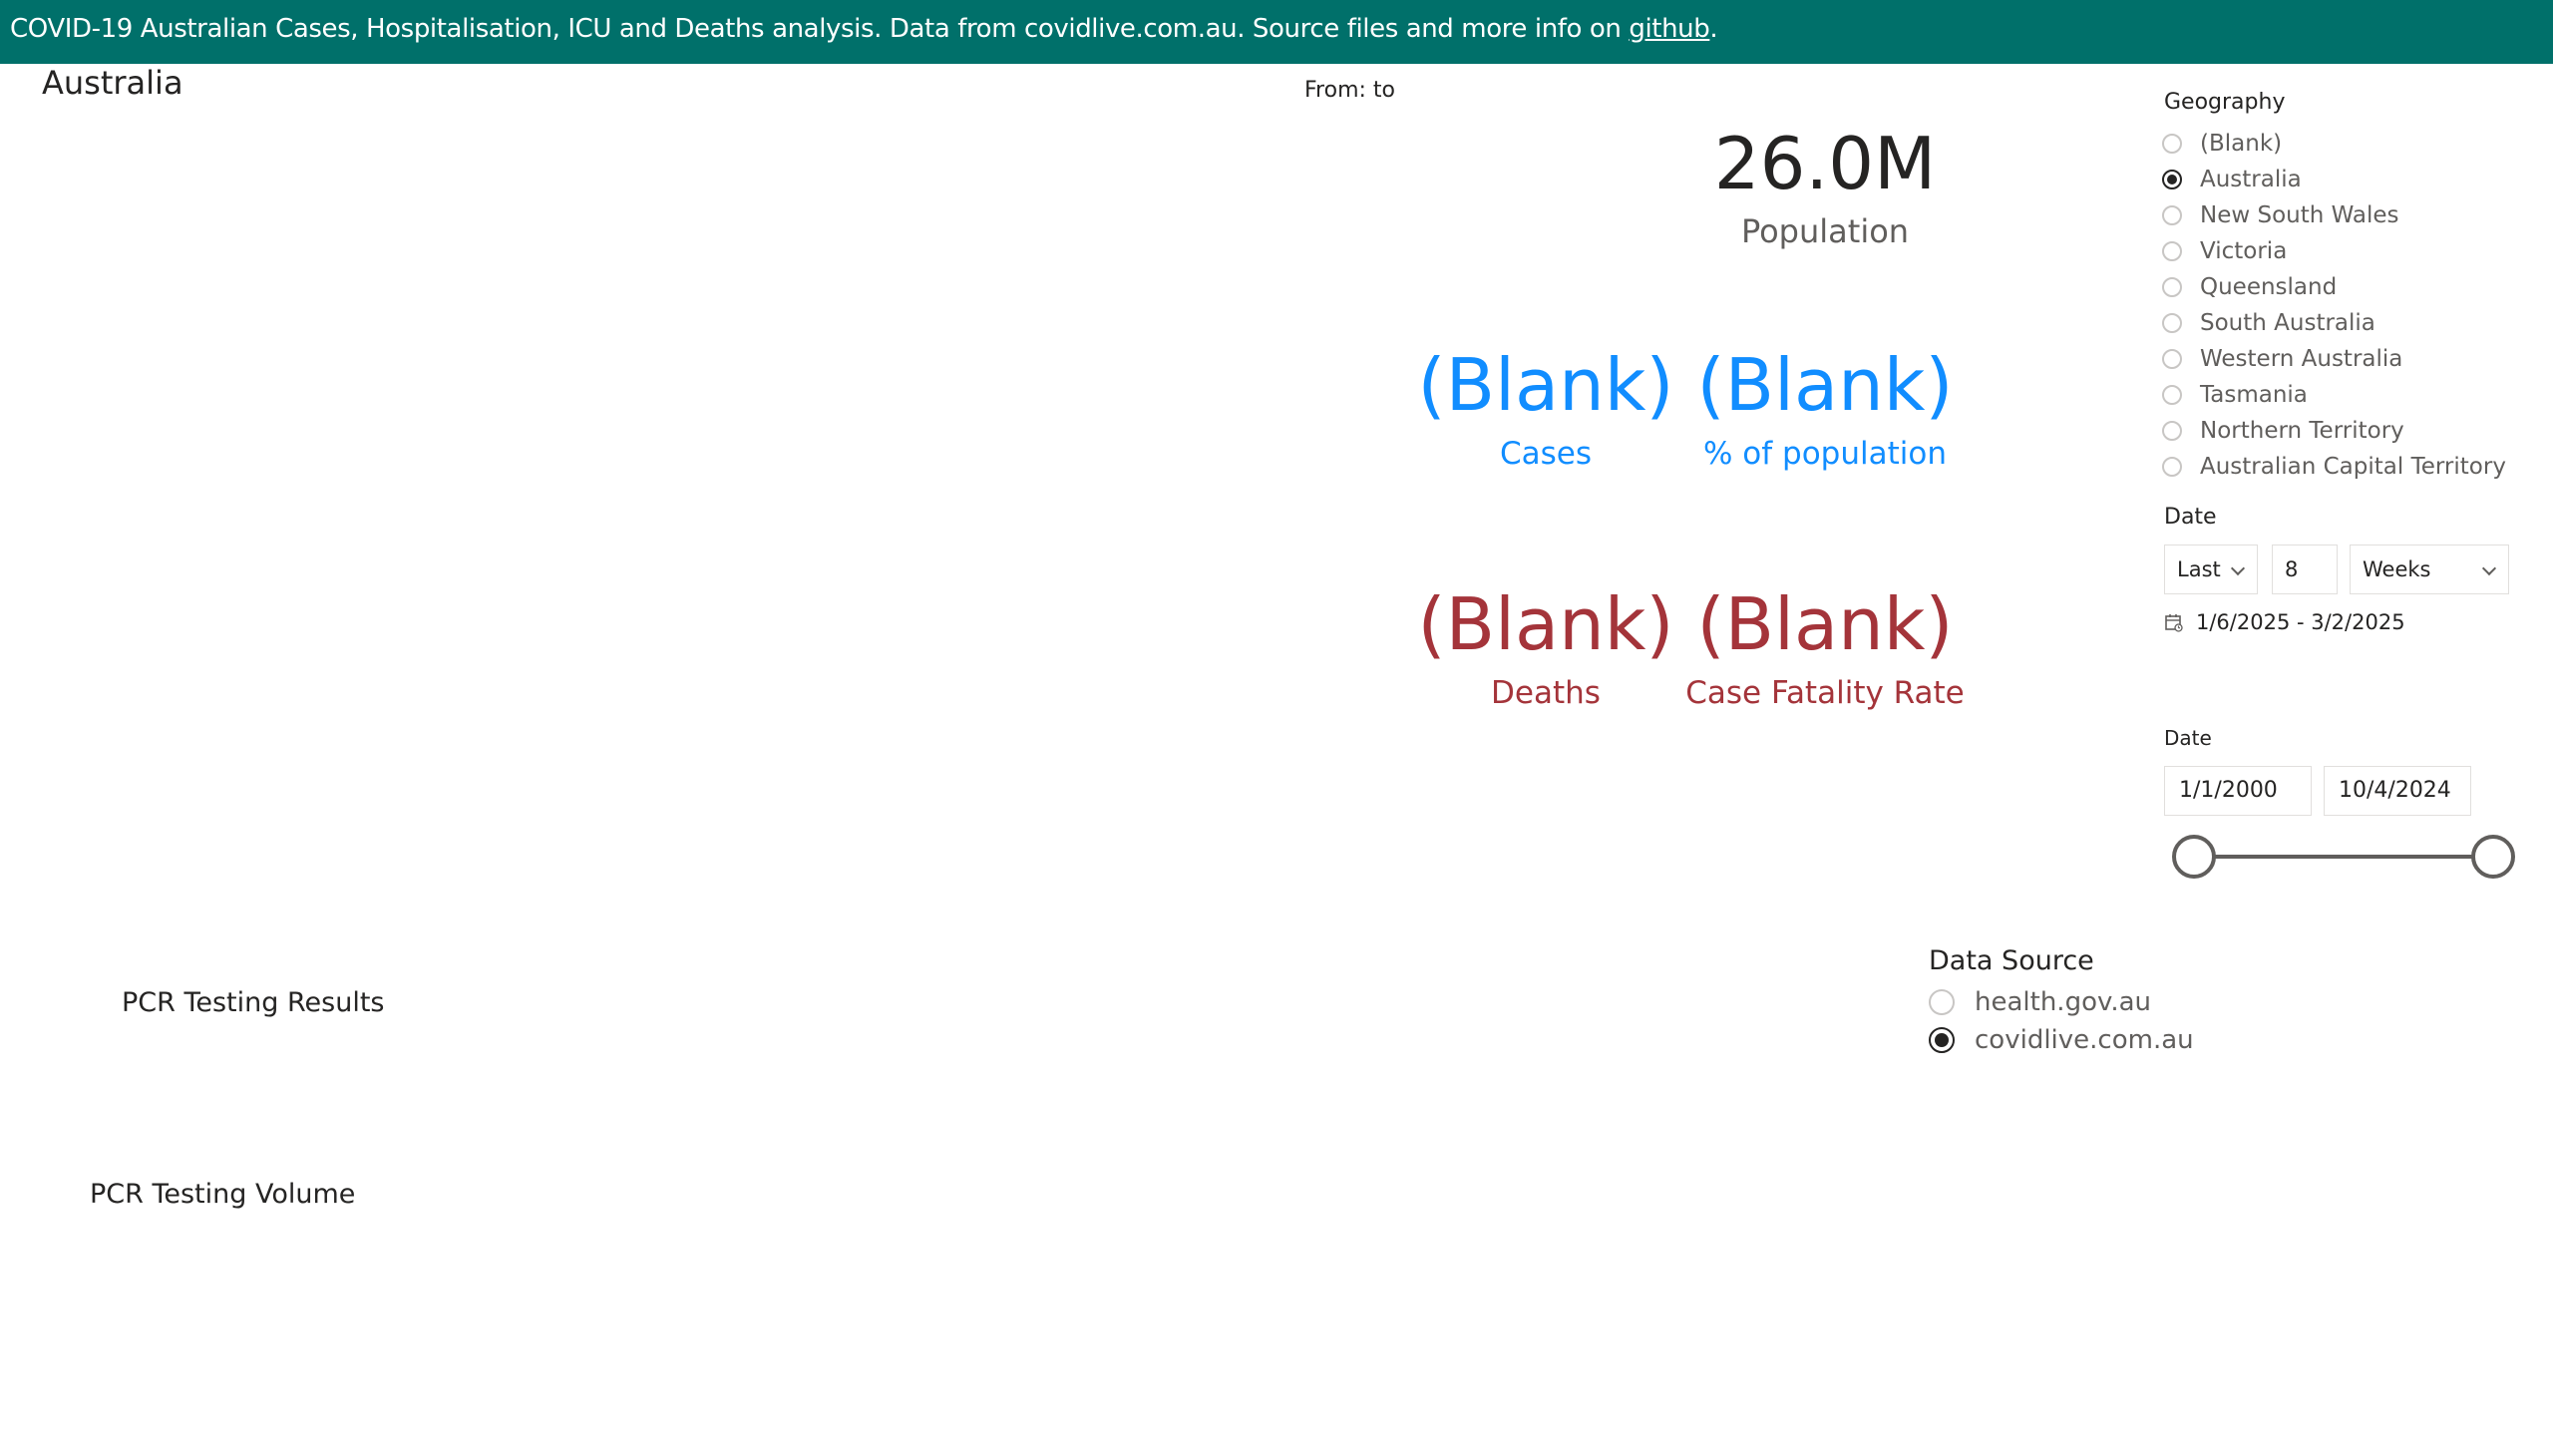 The width and height of the screenshot is (2553, 1456). What do you see at coordinates (1545, 624) in the screenshot?
I see `deaths-value: (Blank)` at bounding box center [1545, 624].